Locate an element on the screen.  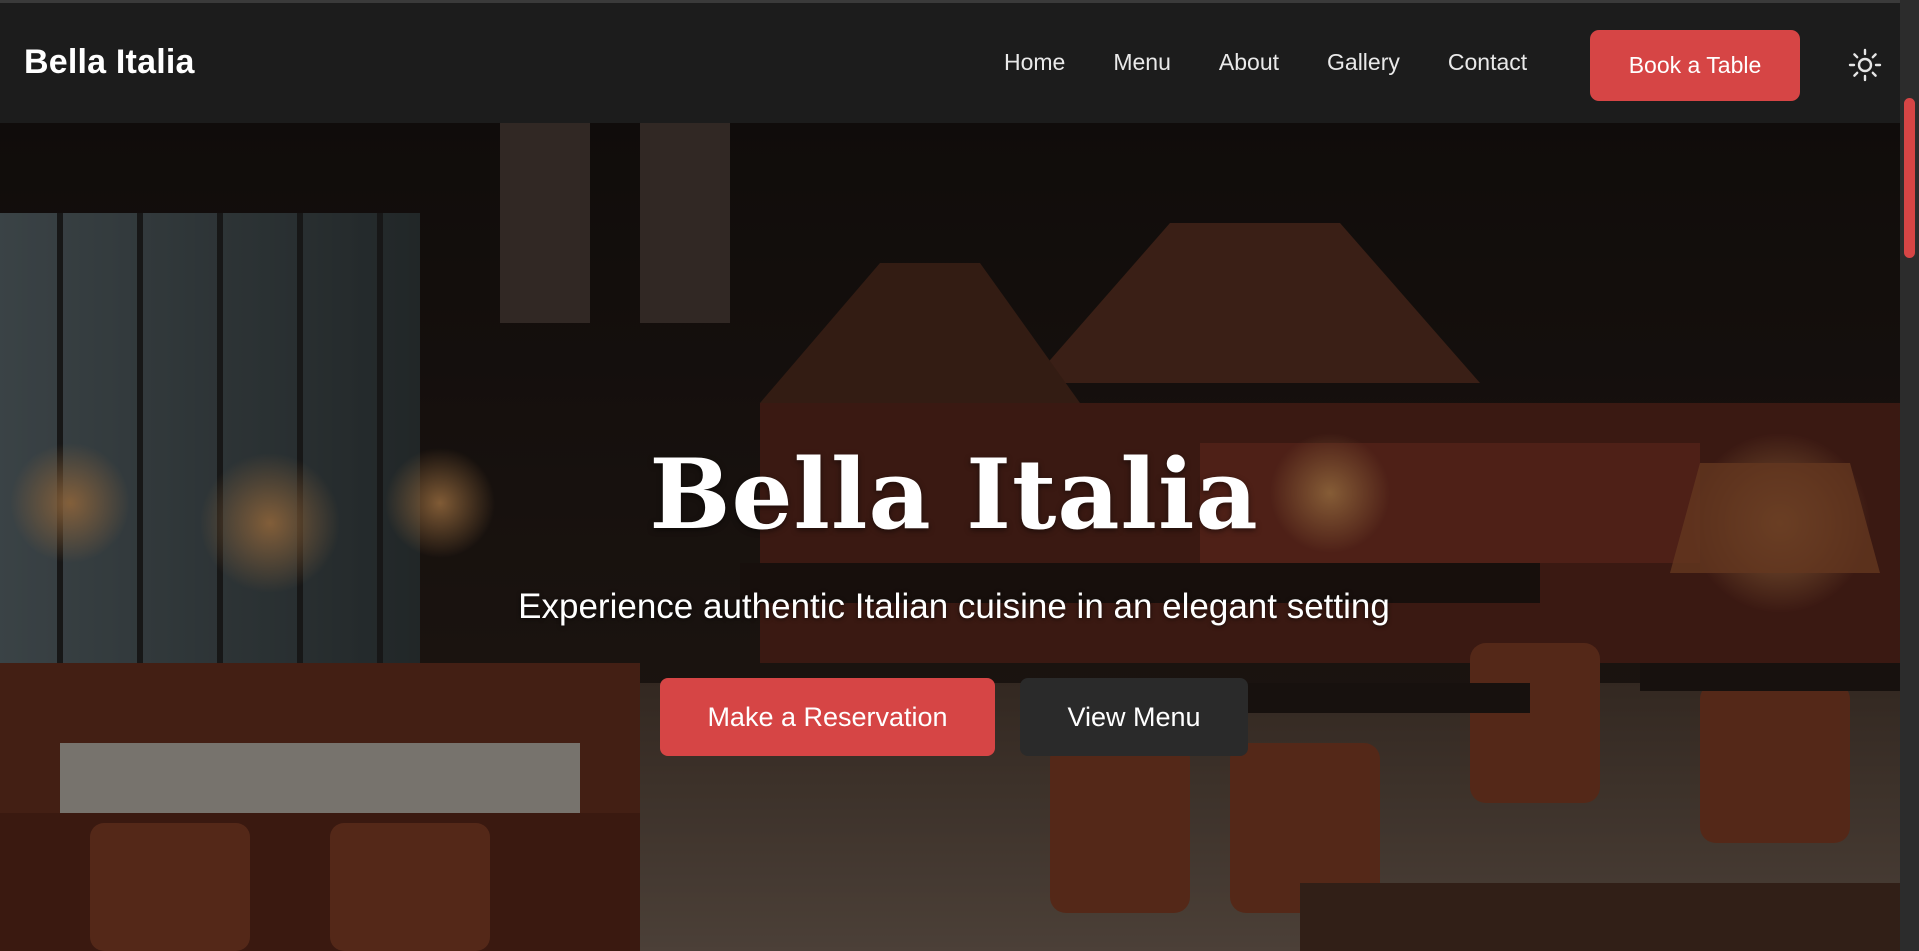
sun-icon is located at coordinates (1865, 65).